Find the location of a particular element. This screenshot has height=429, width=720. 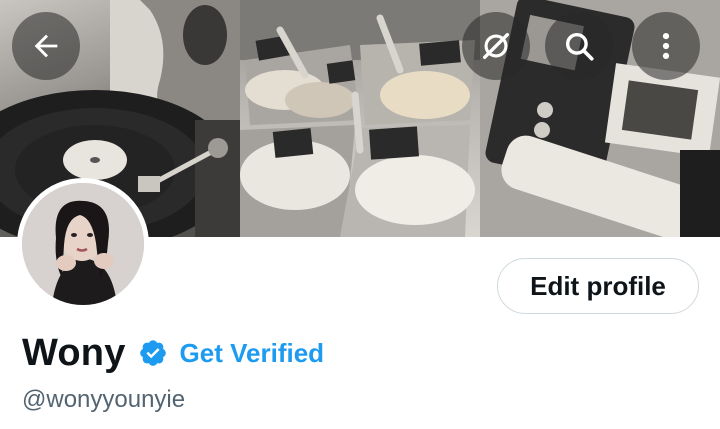

avatar-image is located at coordinates (83, 244).